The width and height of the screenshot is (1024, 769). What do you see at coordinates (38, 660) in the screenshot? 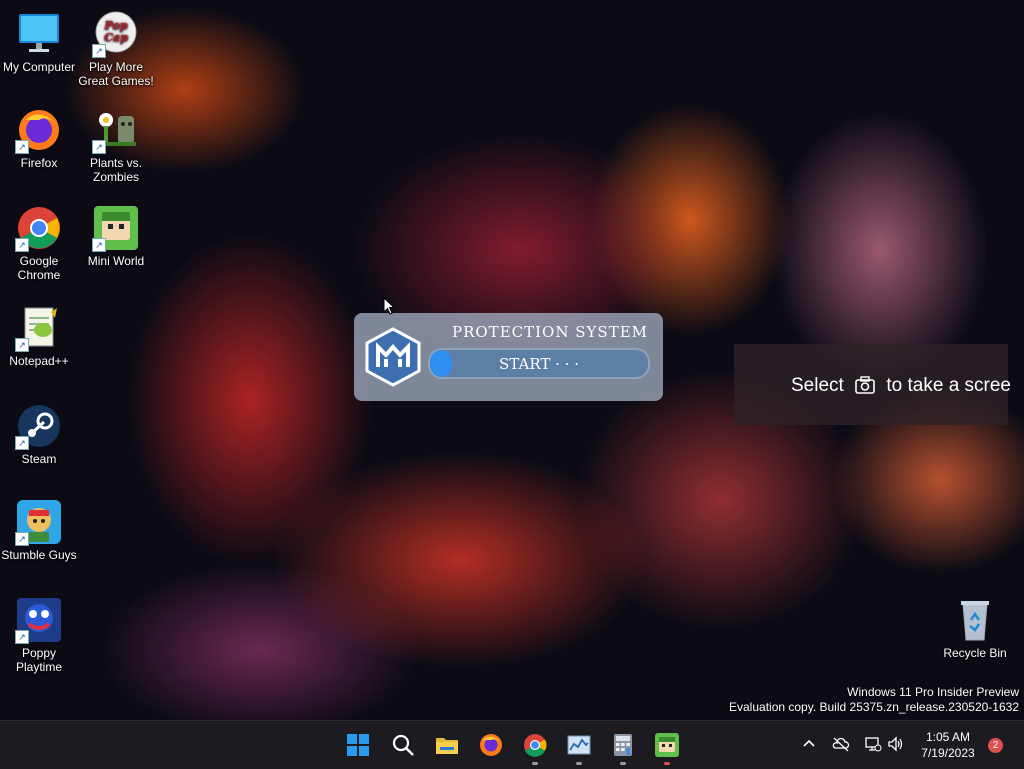
I see `desktop-icon-label: Poppy Playtime` at bounding box center [38, 660].